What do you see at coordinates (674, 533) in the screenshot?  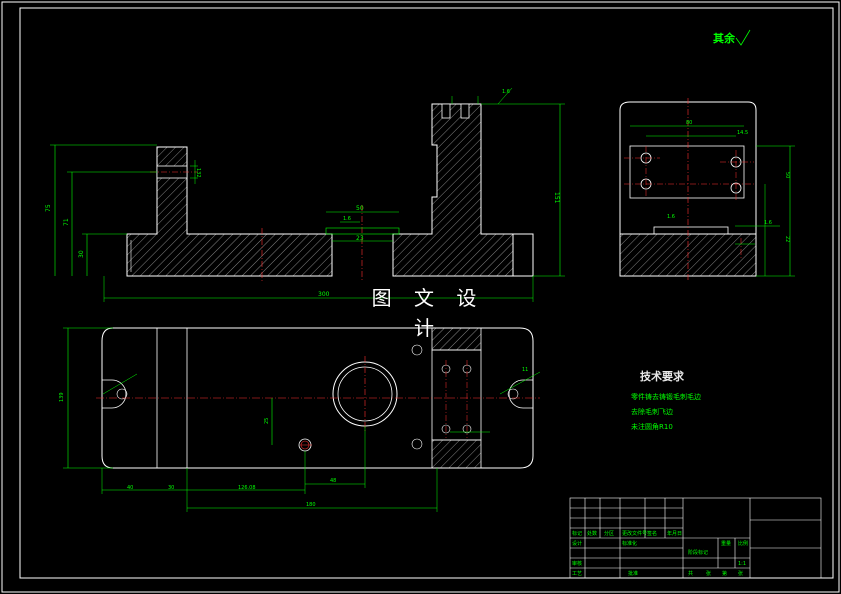 I see `svg-text: 年月日` at bounding box center [674, 533].